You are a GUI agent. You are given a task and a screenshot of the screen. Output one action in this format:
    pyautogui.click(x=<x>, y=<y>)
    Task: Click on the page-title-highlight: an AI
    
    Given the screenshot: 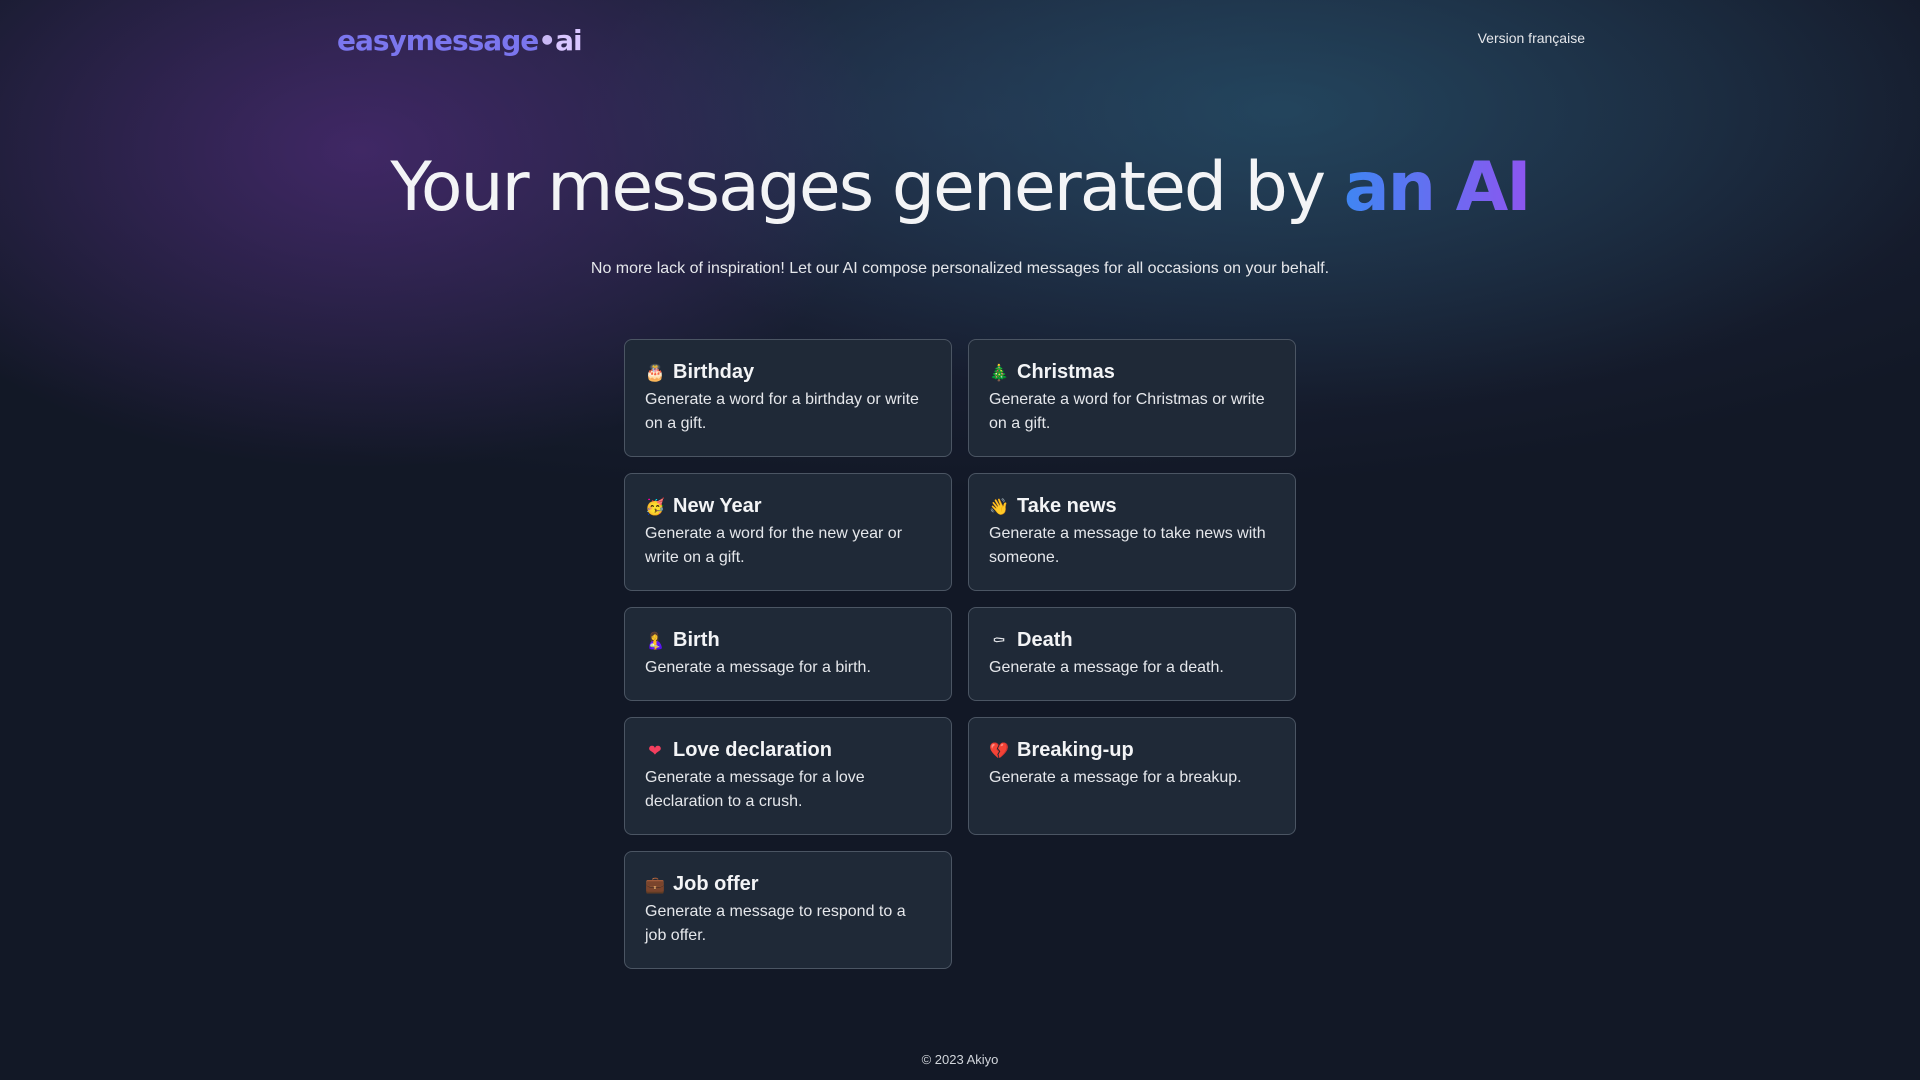 What is the action you would take?
    pyautogui.click(x=1437, y=187)
    